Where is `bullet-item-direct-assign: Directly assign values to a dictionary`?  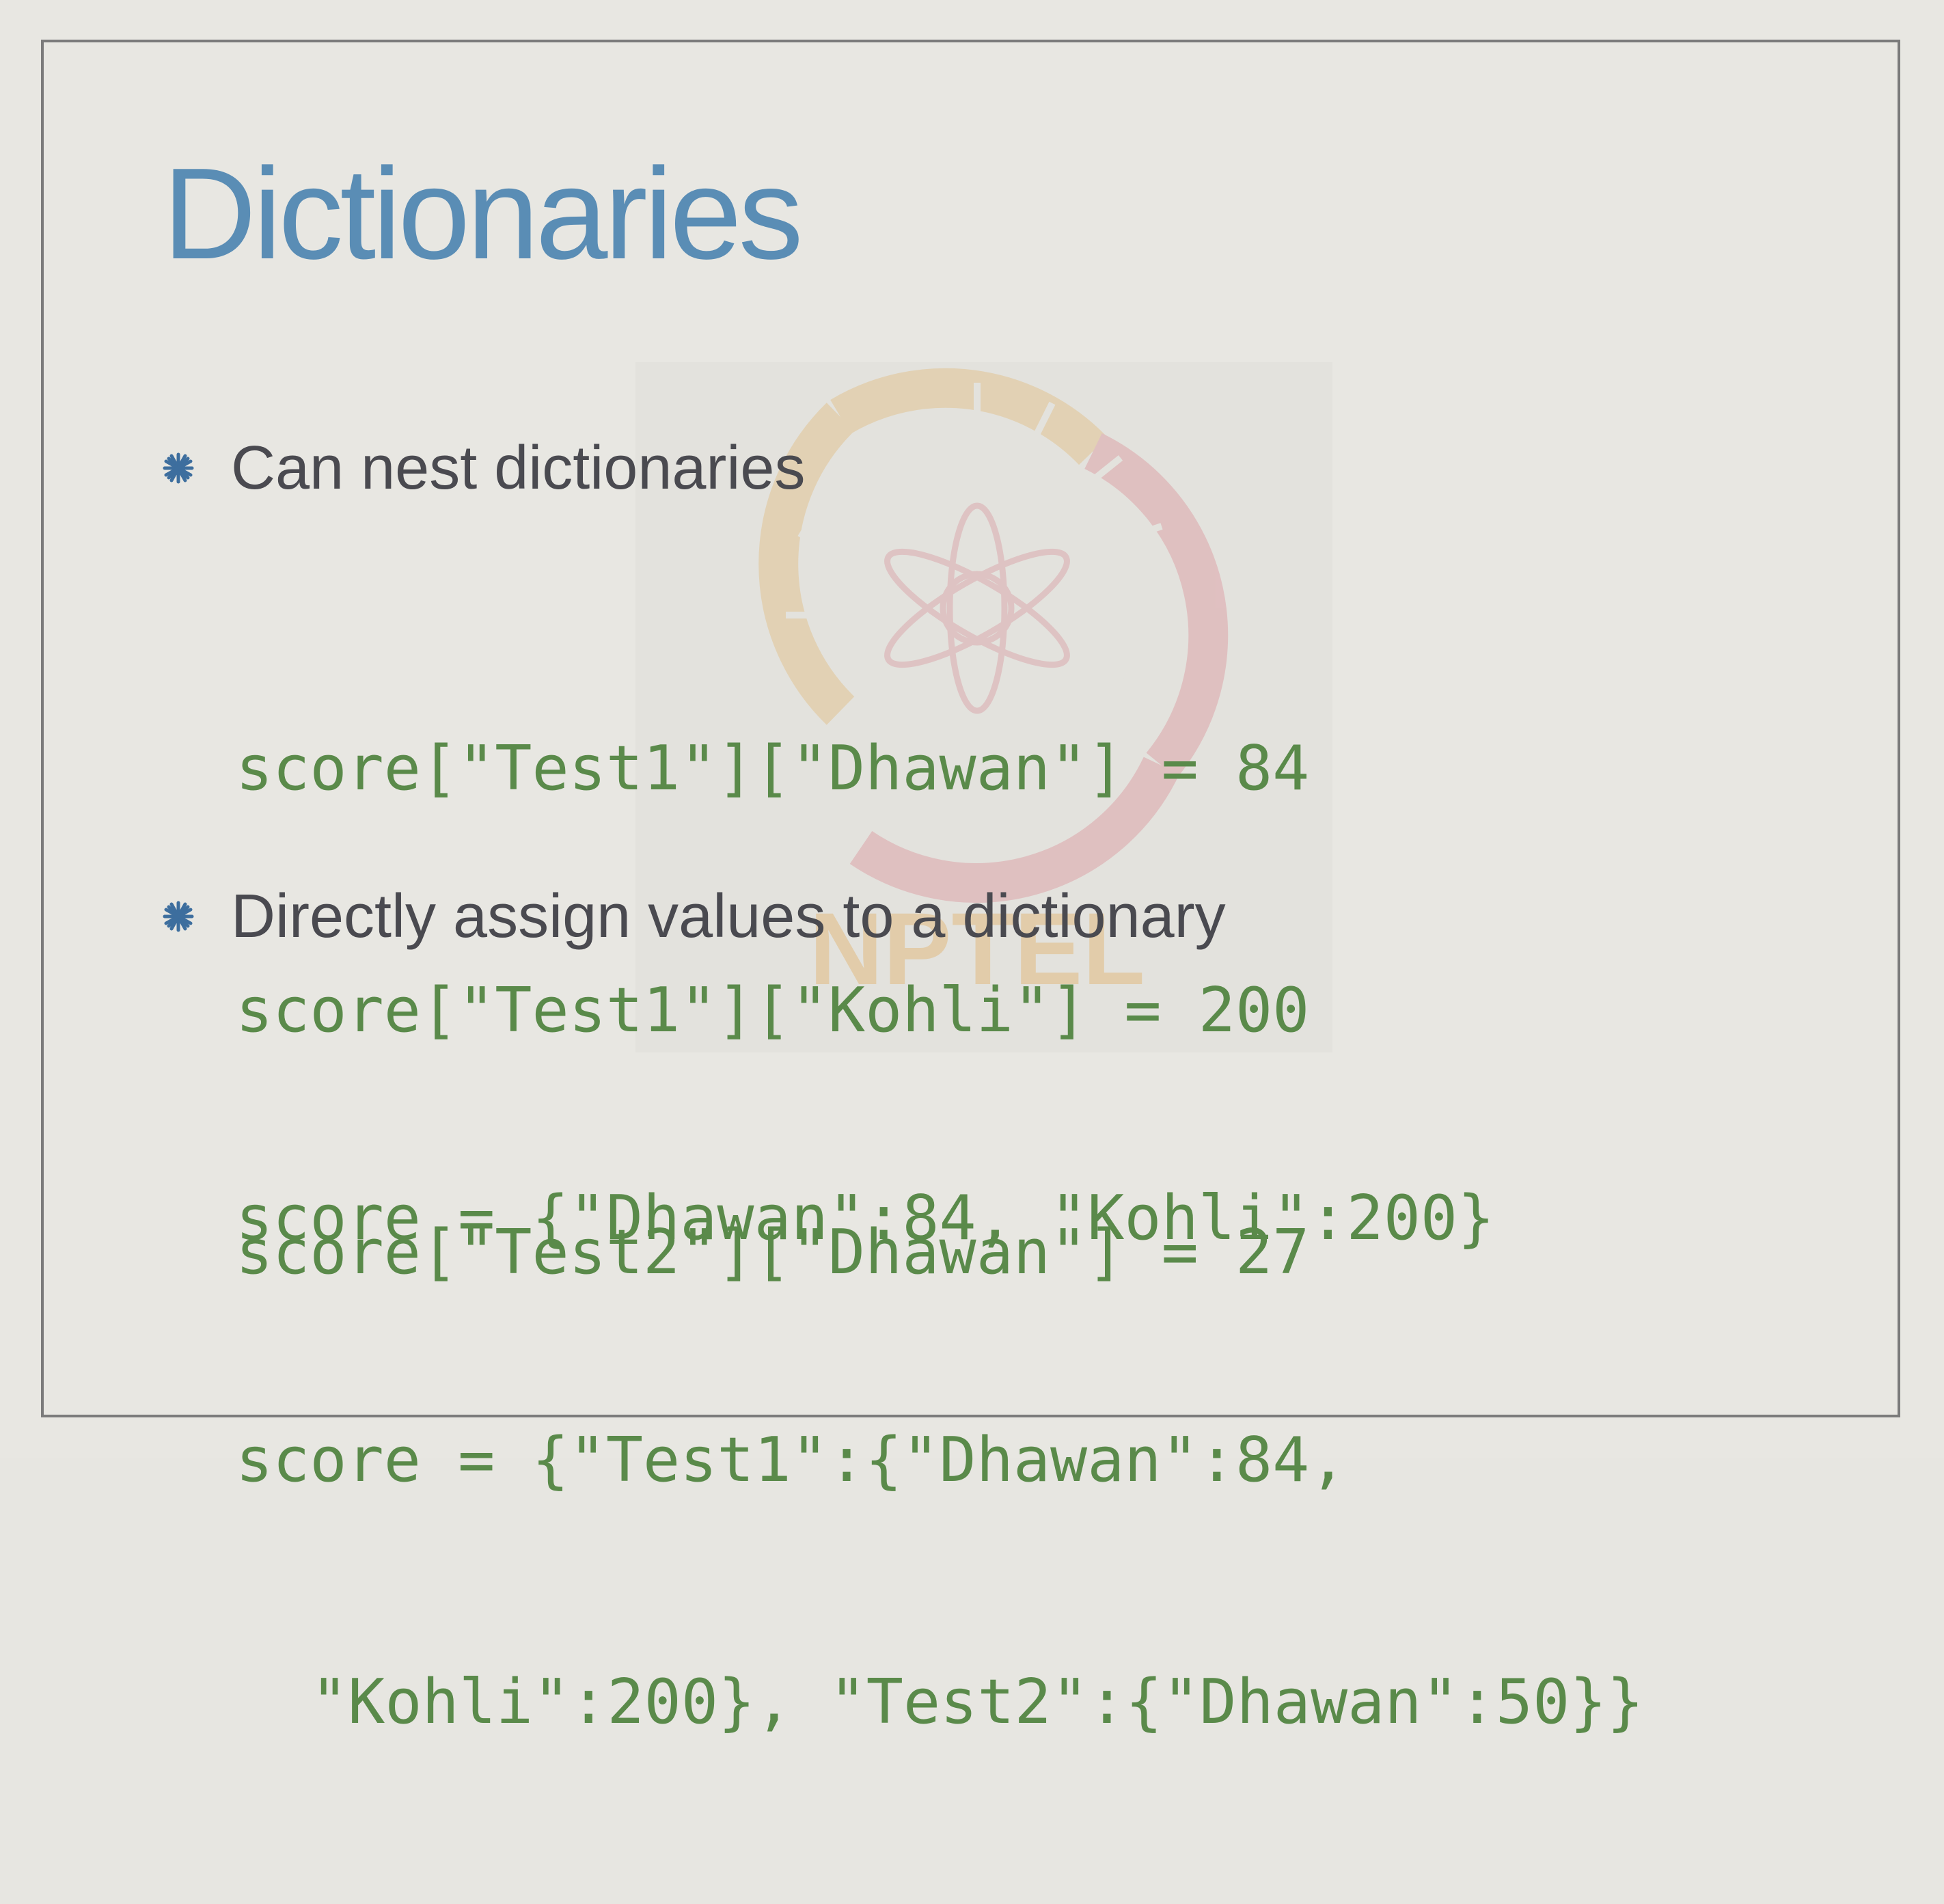
bullet-item-direct-assign: Directly assign values to a dictionary is located at coordinates (694, 916).